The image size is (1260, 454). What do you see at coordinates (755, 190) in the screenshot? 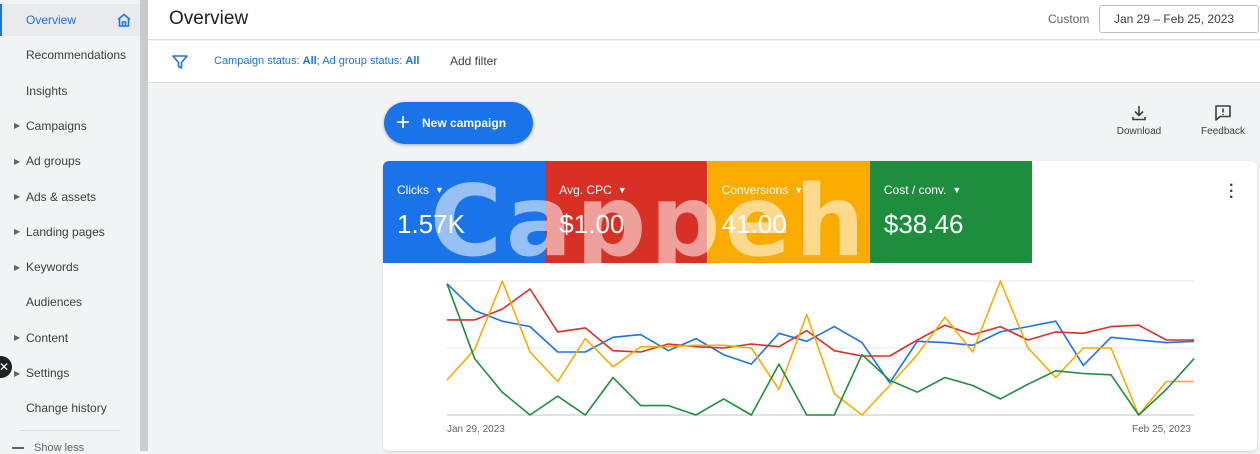
I see `metric-name: Conversions` at bounding box center [755, 190].